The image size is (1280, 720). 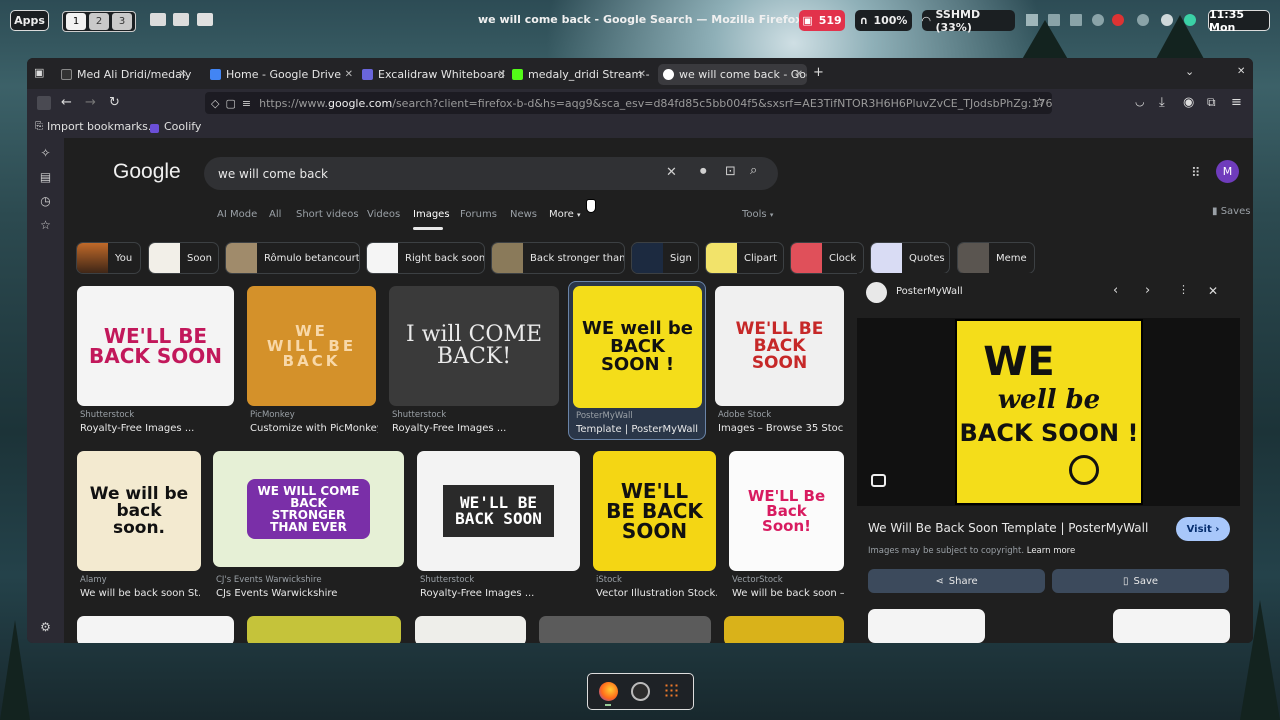 I want to click on app-icon, so click(x=1118, y=20).